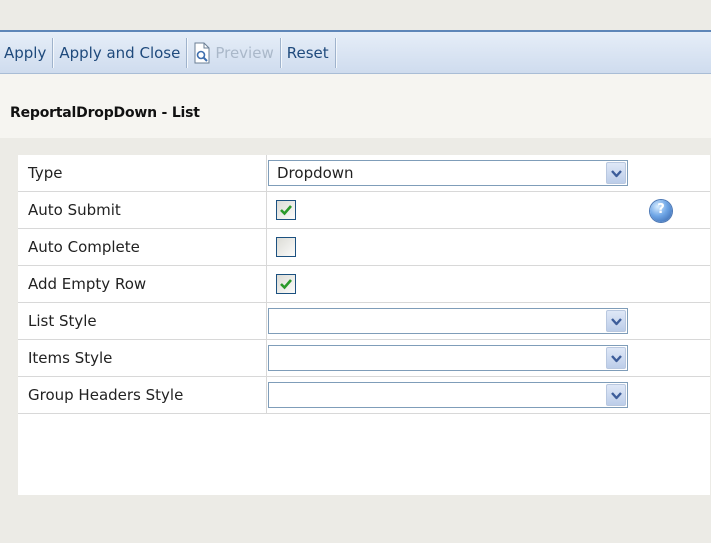  I want to click on apply-button: Apply, so click(27, 52).